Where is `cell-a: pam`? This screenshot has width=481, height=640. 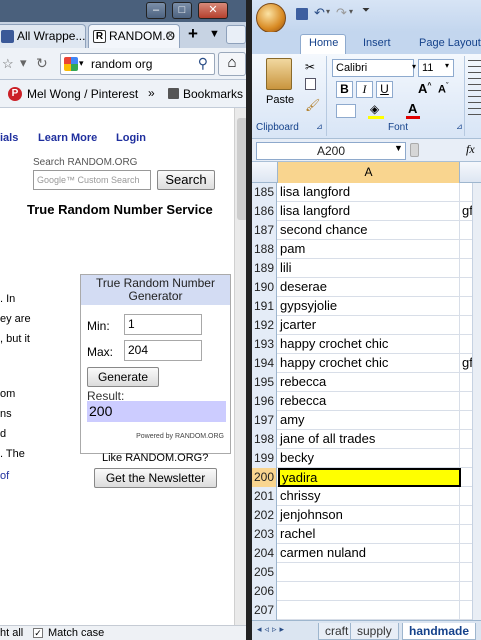 cell-a: pam is located at coordinates (369, 249).